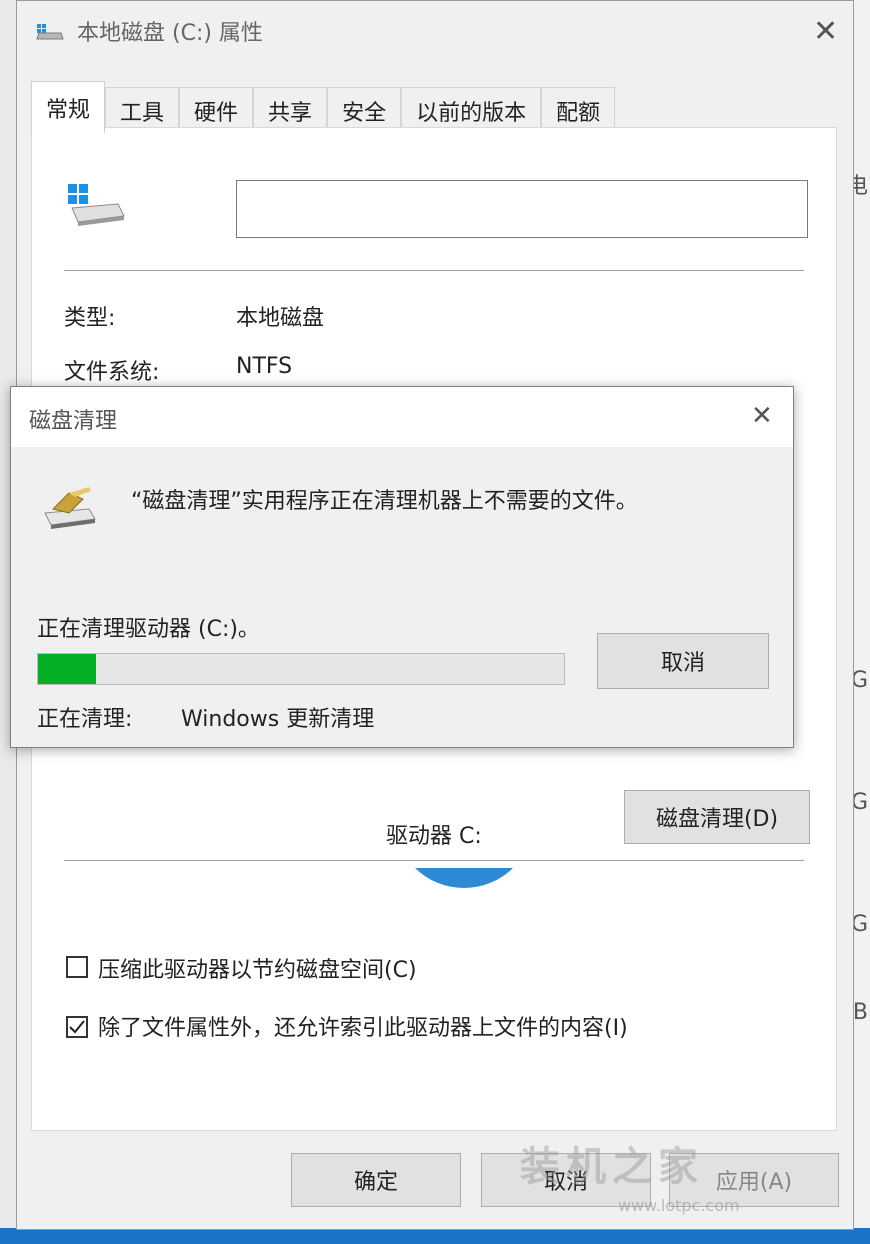 This screenshot has height=1244, width=870. What do you see at coordinates (170, 33) in the screenshot?
I see `properties-title: 本地磁盘 (C:) 属性` at bounding box center [170, 33].